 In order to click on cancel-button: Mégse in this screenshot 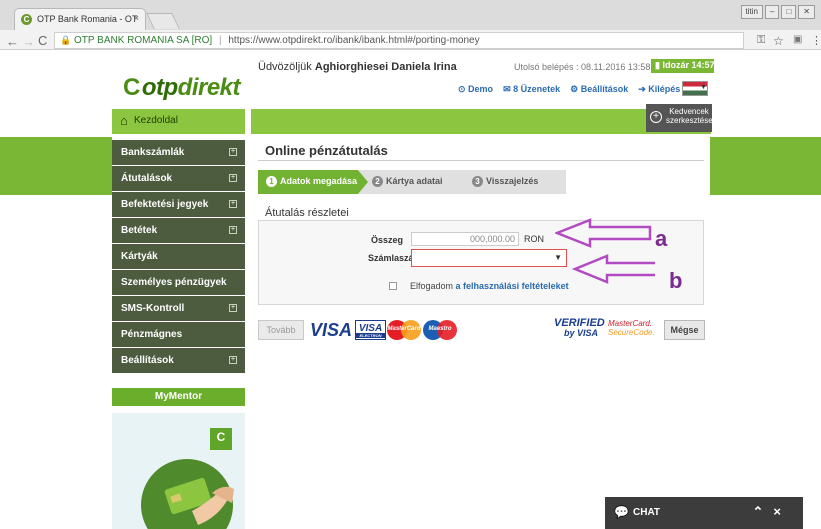, I will do `click(684, 330)`.